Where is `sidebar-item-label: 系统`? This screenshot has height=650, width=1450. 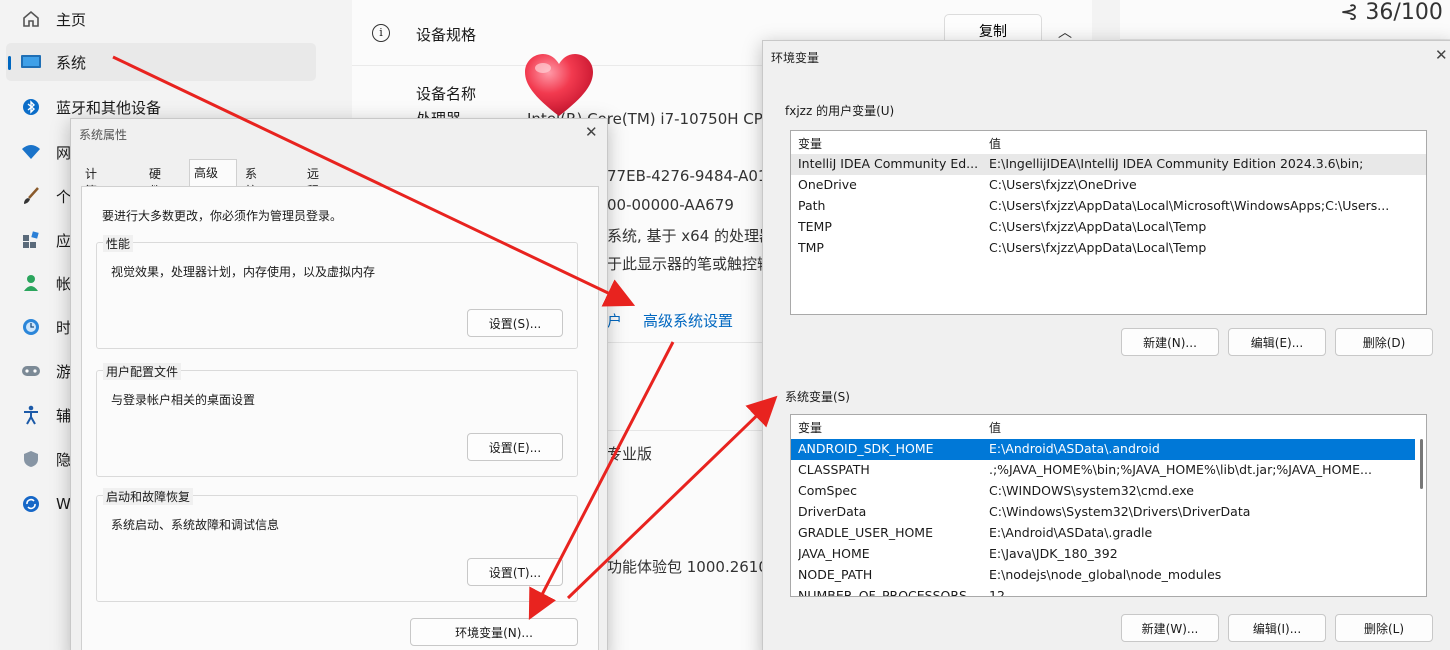 sidebar-item-label: 系统 is located at coordinates (71, 62).